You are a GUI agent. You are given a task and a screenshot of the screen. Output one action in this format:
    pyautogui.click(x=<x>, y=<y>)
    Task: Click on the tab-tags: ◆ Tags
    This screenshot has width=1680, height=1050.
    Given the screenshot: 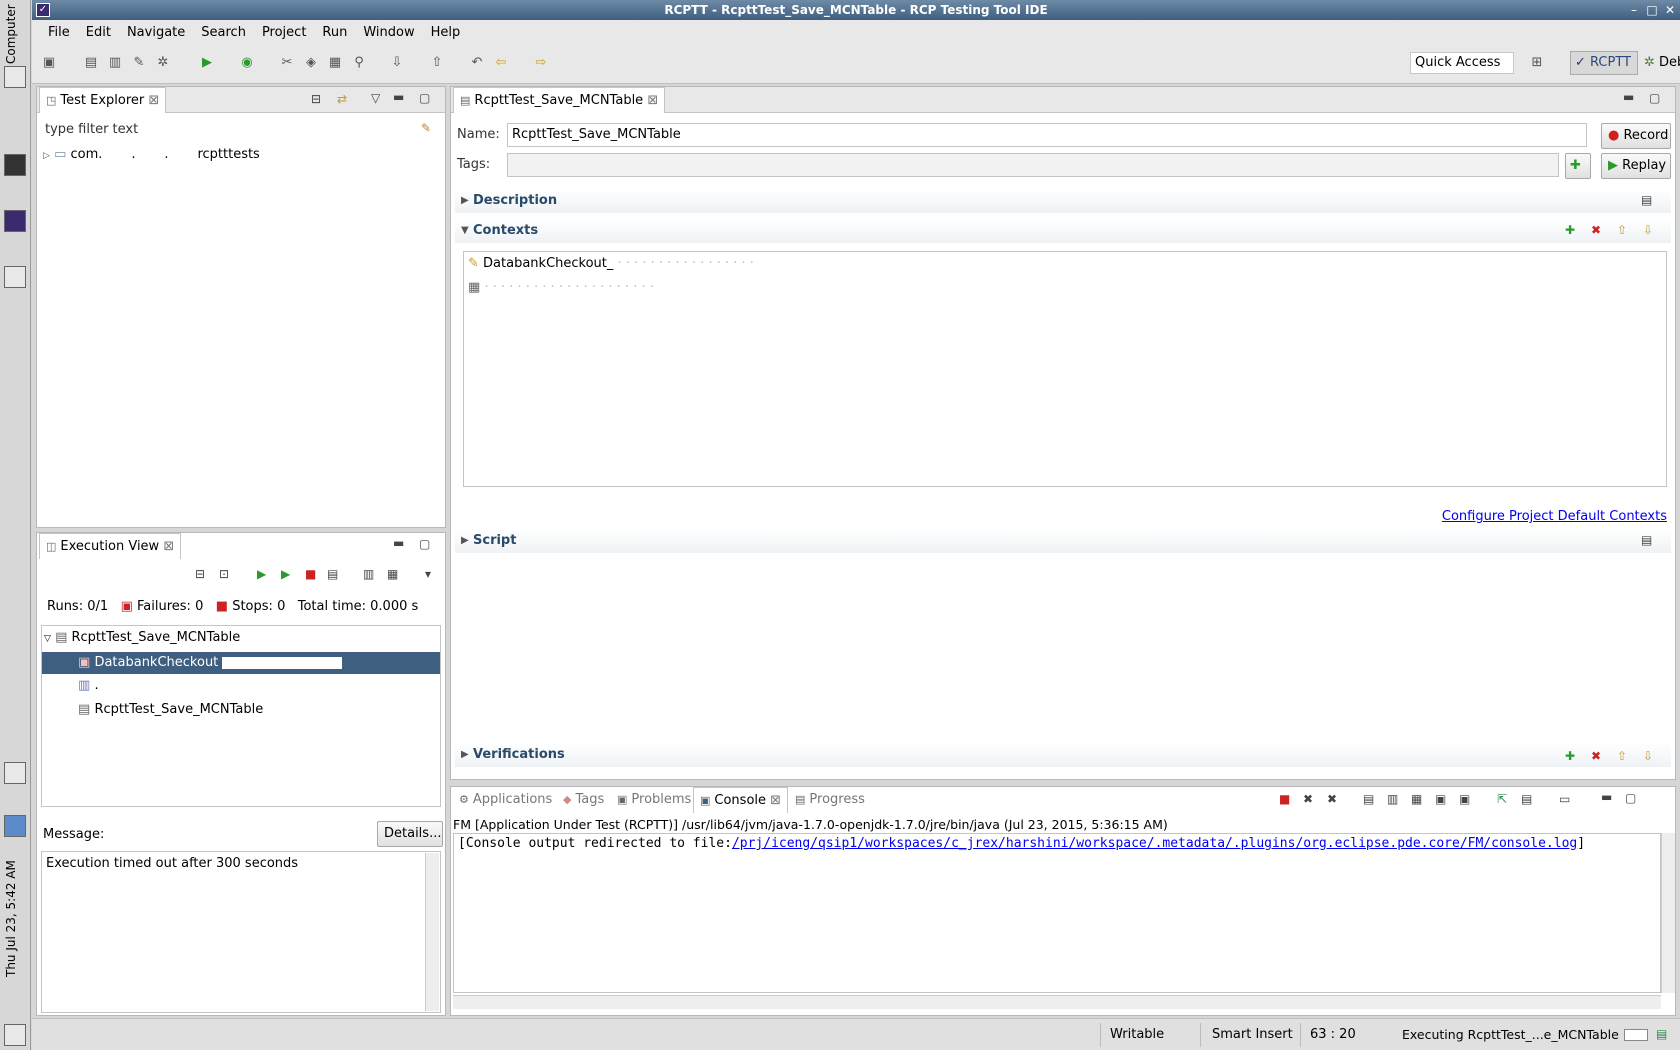 What is the action you would take?
    pyautogui.click(x=583, y=800)
    